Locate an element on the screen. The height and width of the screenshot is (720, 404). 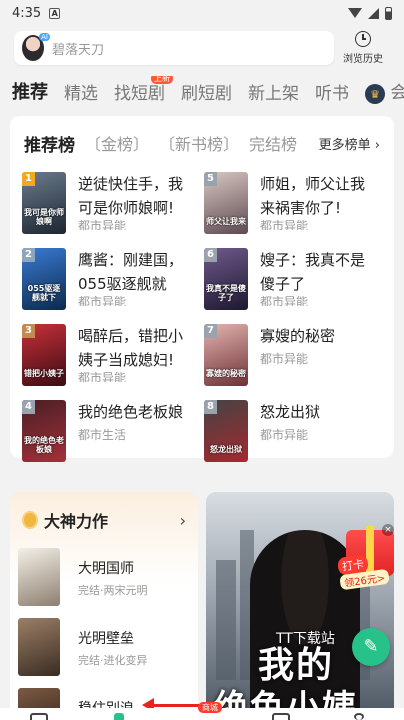
rank-number: 8 is located at coordinates (210, 407).